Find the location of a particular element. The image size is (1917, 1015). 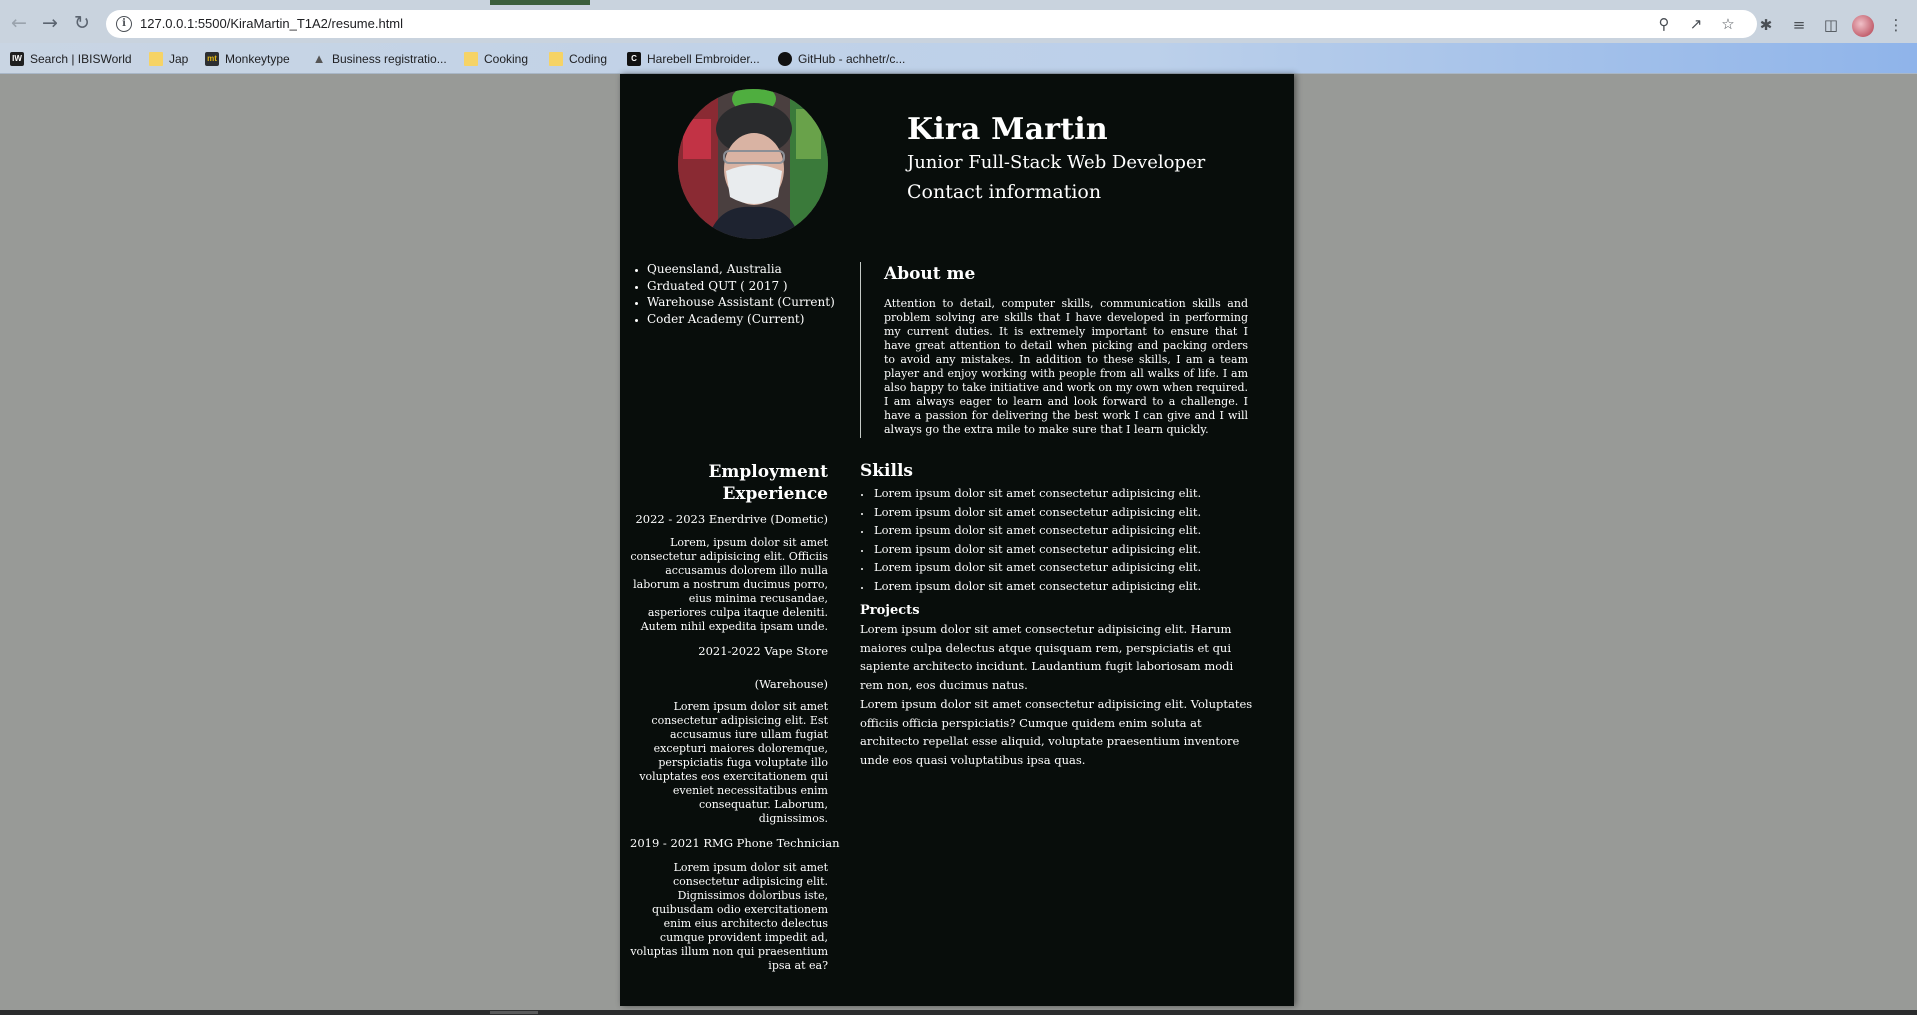

bookmark-label: Coding is located at coordinates (588, 59).